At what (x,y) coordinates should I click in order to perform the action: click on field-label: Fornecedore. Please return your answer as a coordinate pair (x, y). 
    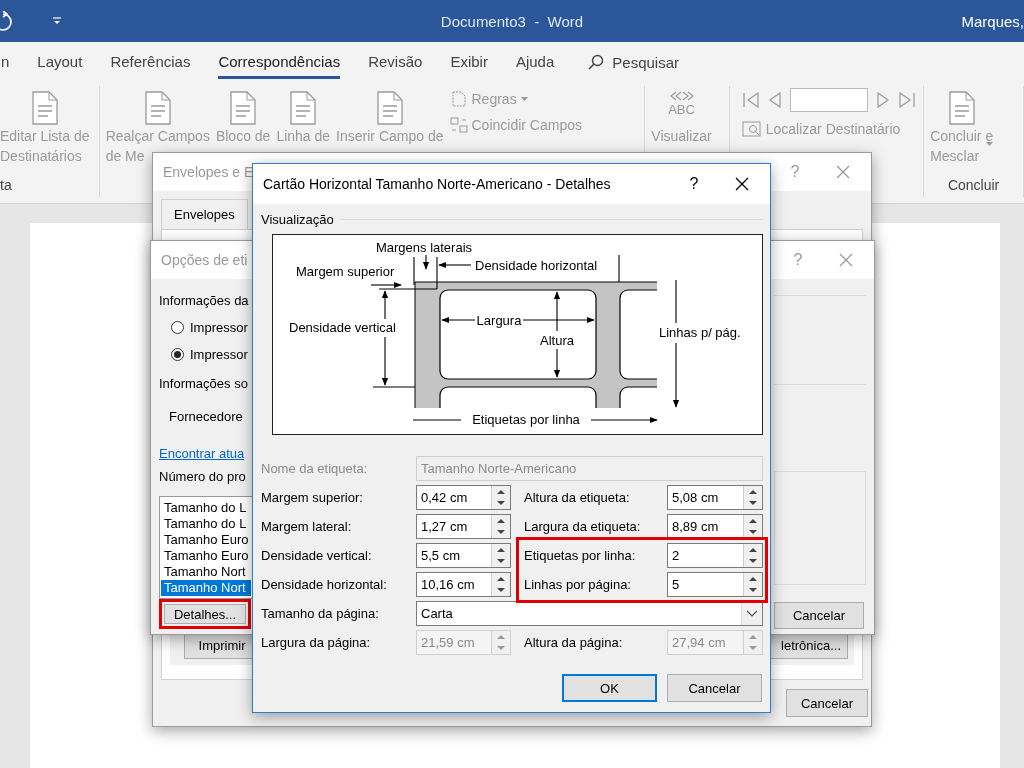
    Looking at the image, I should click on (206, 416).